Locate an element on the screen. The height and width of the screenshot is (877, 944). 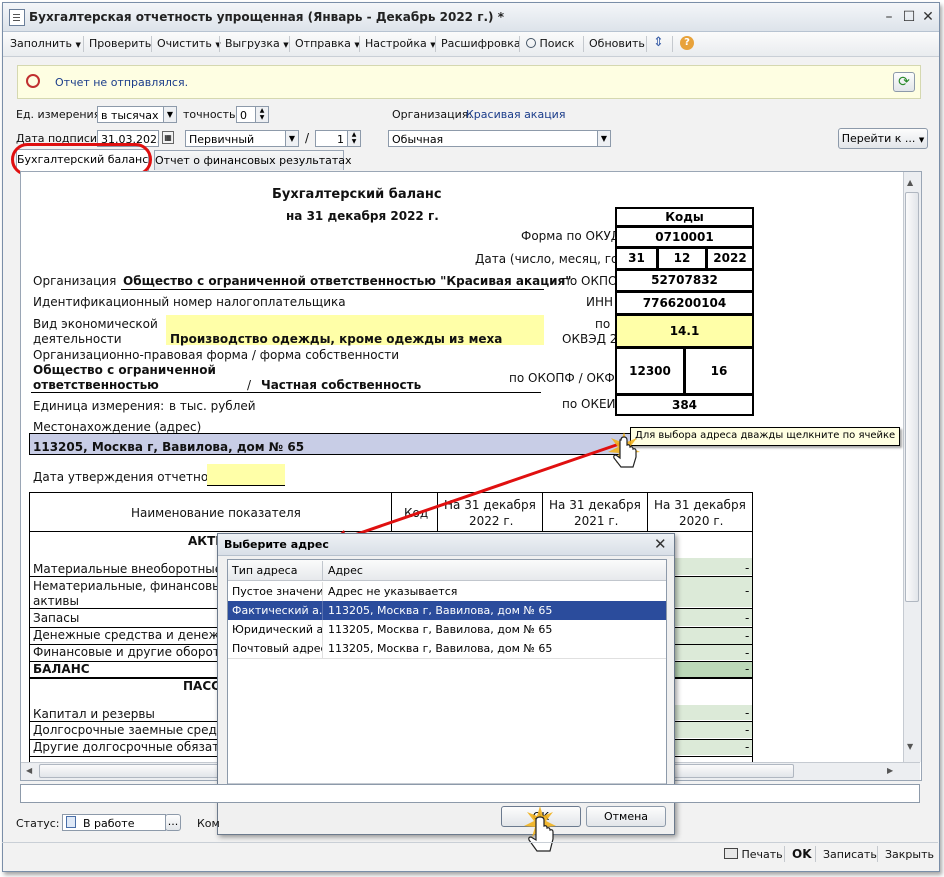
decode-button: Расшифровка is located at coordinates (481, 43).